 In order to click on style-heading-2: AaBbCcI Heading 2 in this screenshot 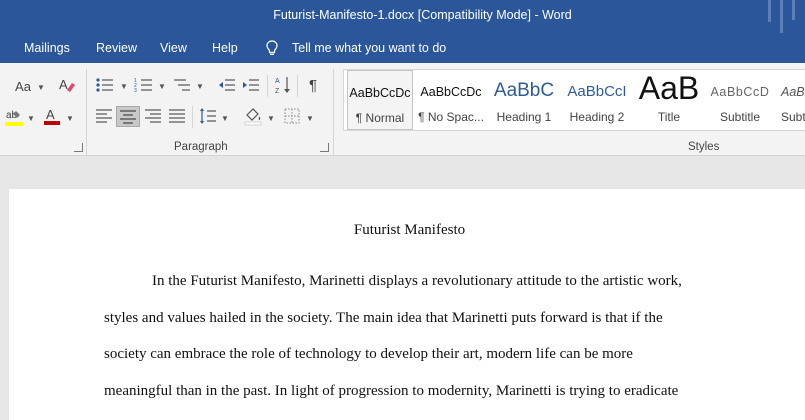, I will do `click(597, 100)`.